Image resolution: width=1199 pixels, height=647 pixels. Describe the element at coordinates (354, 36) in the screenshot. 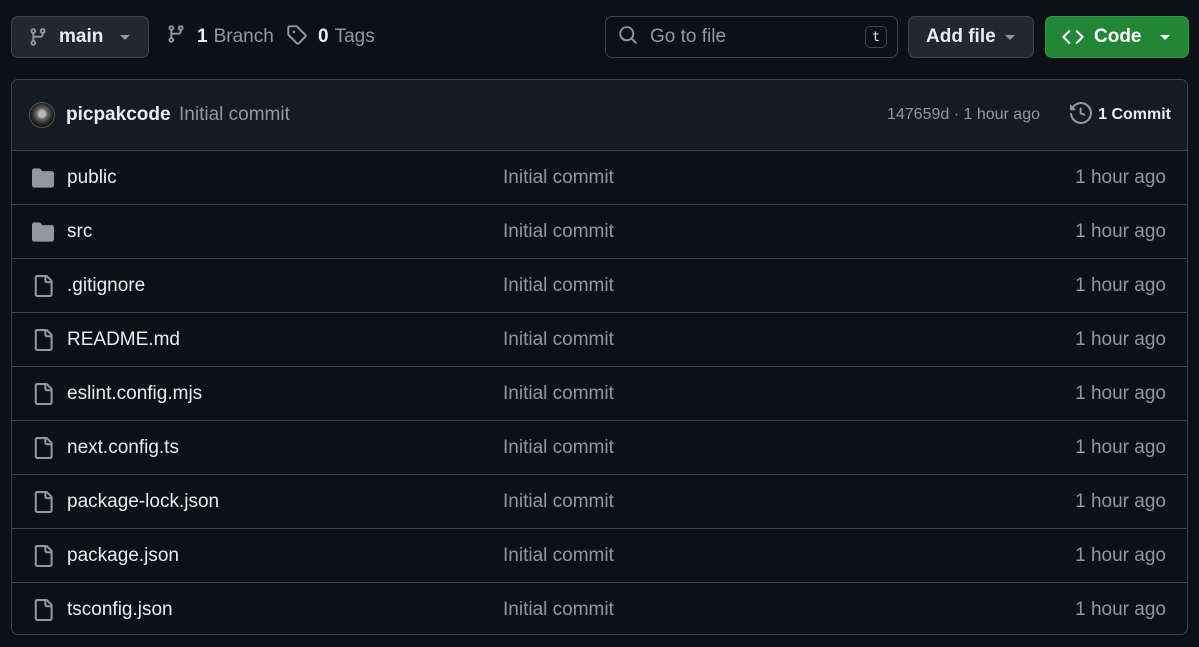

I see `tag-text: Tags` at that location.